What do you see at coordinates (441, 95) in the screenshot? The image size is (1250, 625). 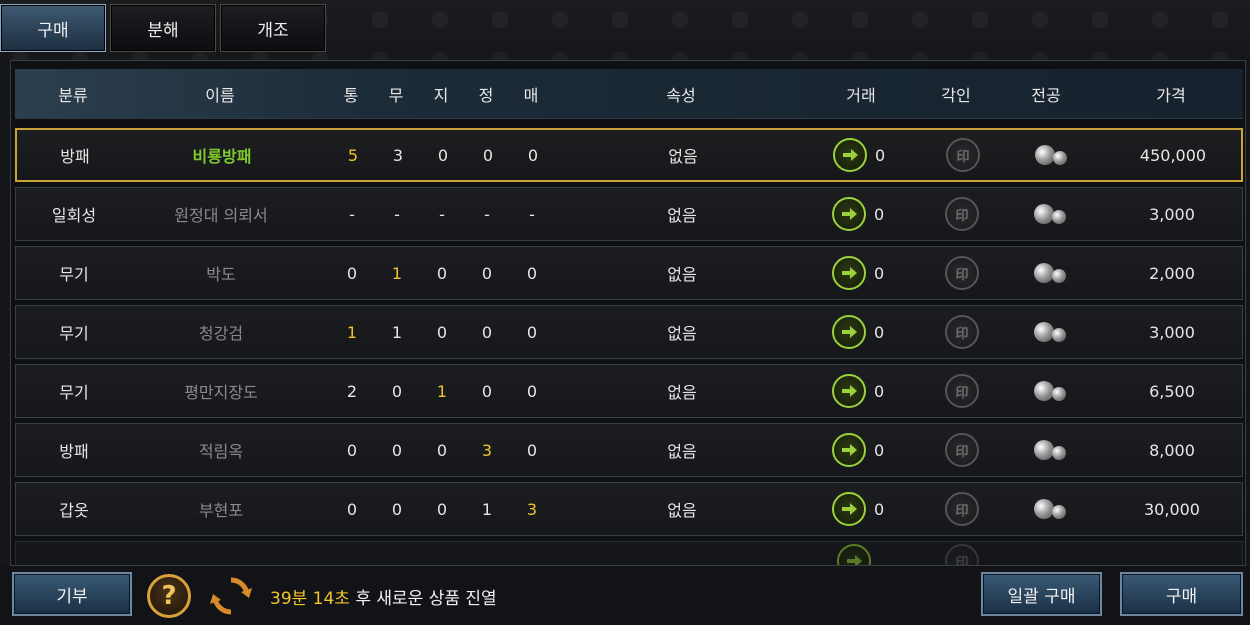 I see `col-stat-3: 지` at bounding box center [441, 95].